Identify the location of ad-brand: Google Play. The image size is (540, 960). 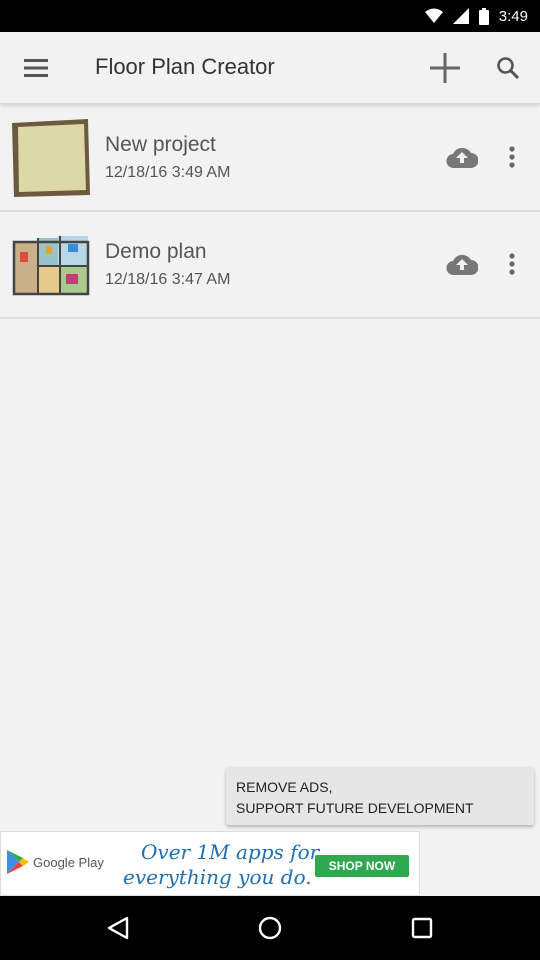
(68, 862).